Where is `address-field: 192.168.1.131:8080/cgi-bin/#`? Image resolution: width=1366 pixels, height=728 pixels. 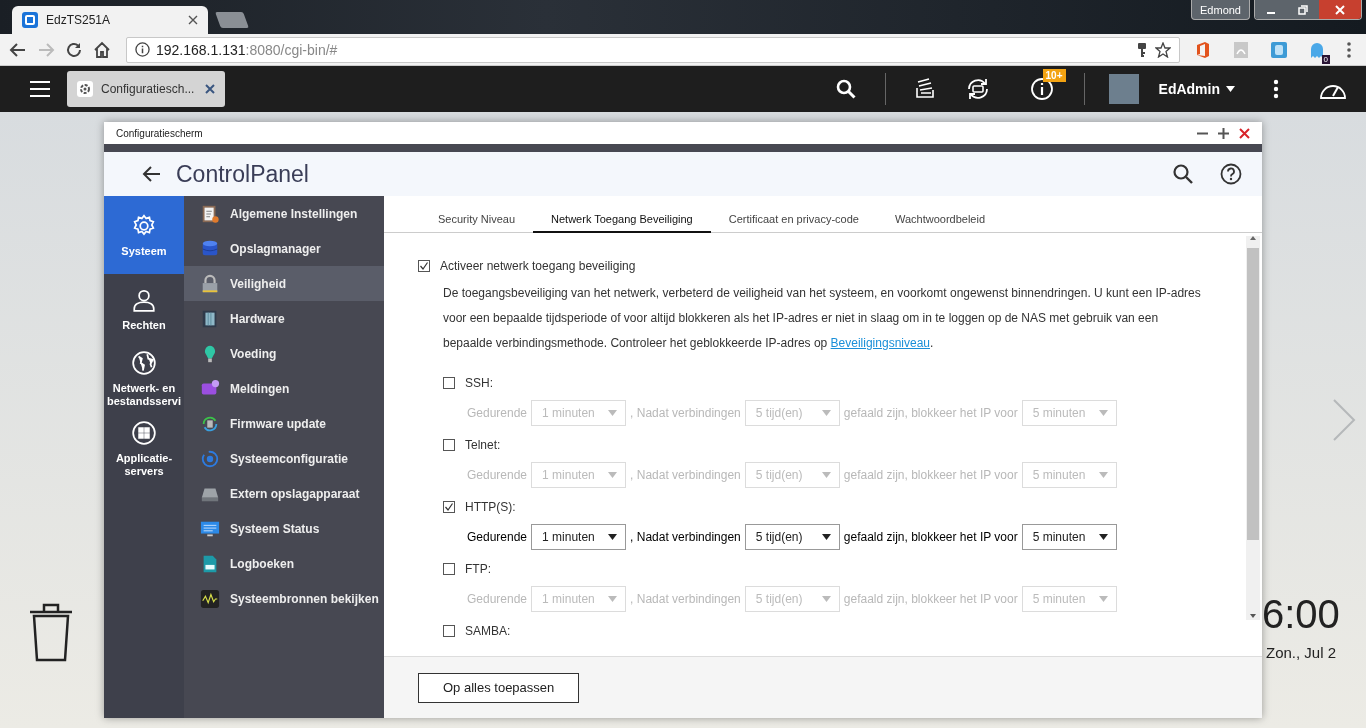 address-field: 192.168.1.131:8080/cgi-bin/# is located at coordinates (653, 49).